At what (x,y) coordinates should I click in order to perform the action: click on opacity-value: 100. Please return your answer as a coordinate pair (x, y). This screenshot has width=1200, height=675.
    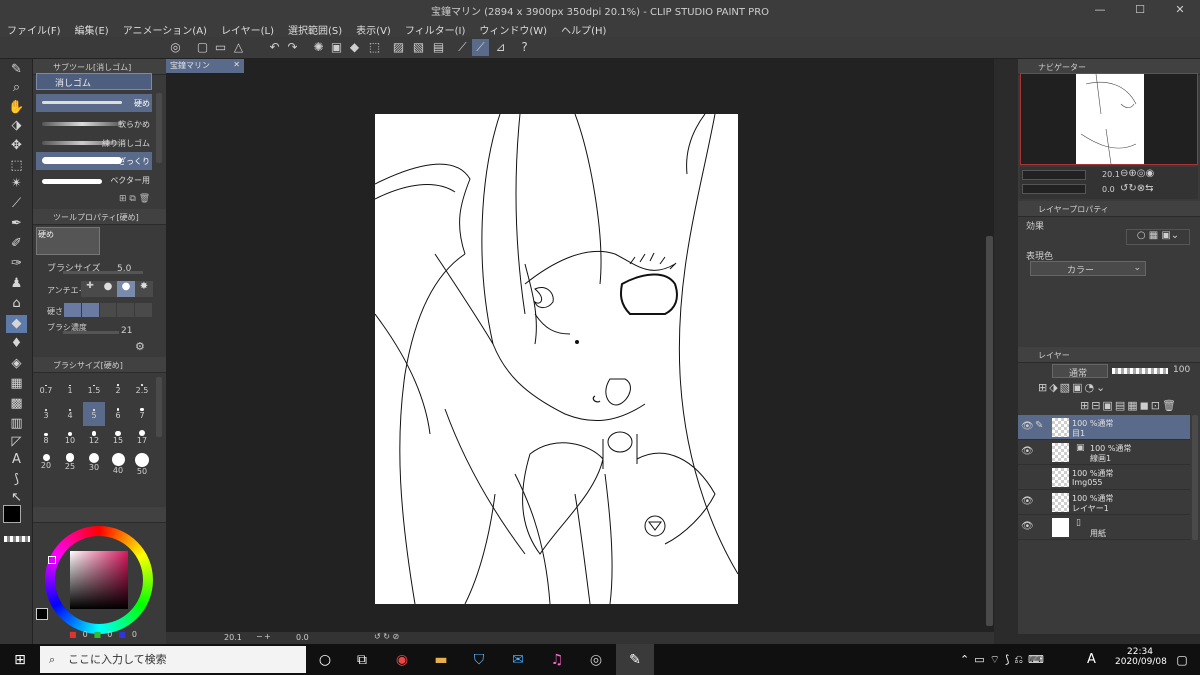
    Looking at the image, I should click on (1181, 370).